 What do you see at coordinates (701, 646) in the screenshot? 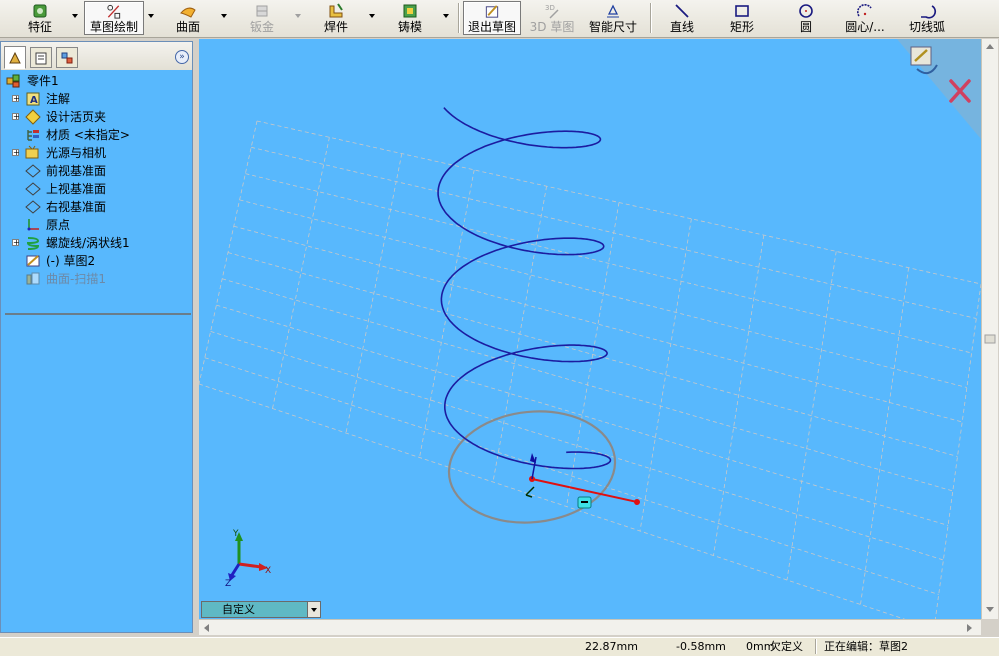
I see `status-y-coordinate: -0.58mm` at bounding box center [701, 646].